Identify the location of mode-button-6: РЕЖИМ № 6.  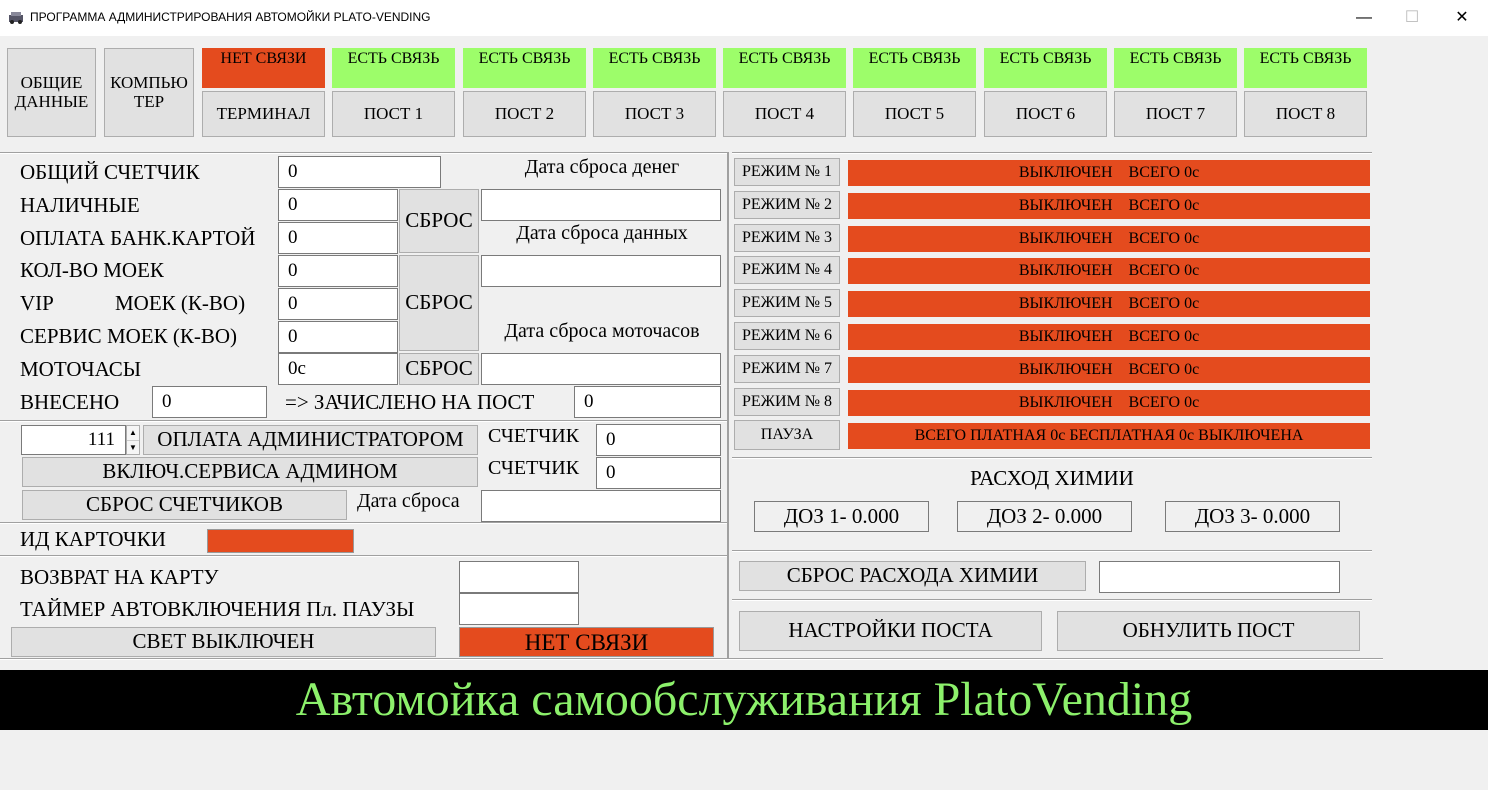
(787, 336).